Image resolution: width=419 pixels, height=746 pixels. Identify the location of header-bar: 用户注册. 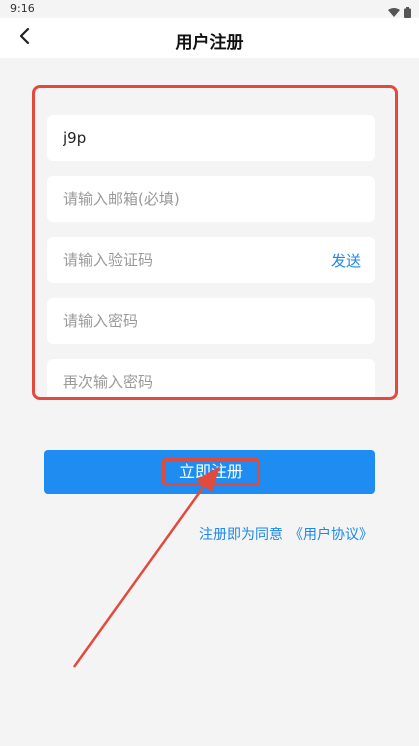
(209, 38).